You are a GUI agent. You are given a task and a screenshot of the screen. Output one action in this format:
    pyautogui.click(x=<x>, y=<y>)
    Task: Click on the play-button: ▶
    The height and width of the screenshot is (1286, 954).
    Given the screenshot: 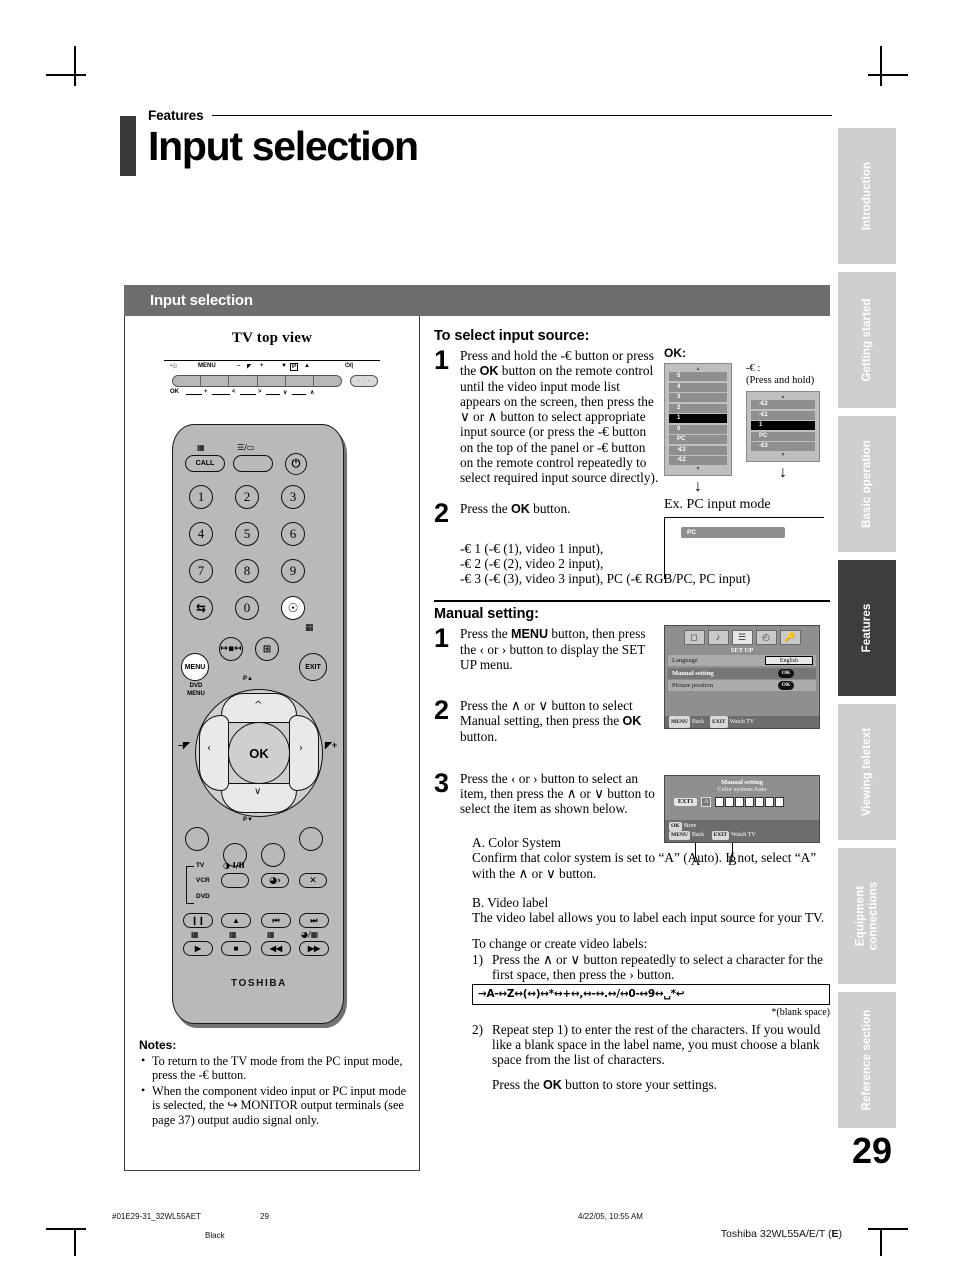 What is the action you would take?
    pyautogui.click(x=198, y=948)
    